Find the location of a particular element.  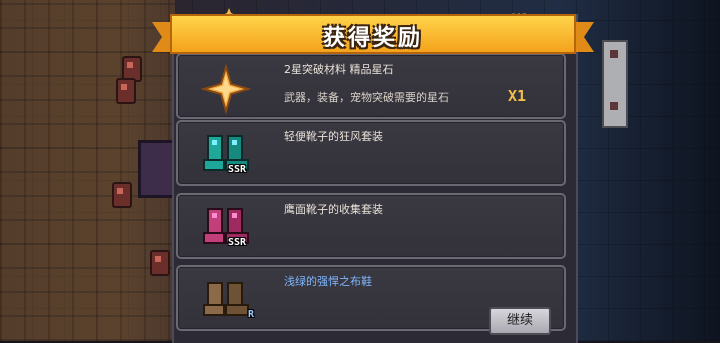

brown-boots-icon is located at coordinates (226, 299).